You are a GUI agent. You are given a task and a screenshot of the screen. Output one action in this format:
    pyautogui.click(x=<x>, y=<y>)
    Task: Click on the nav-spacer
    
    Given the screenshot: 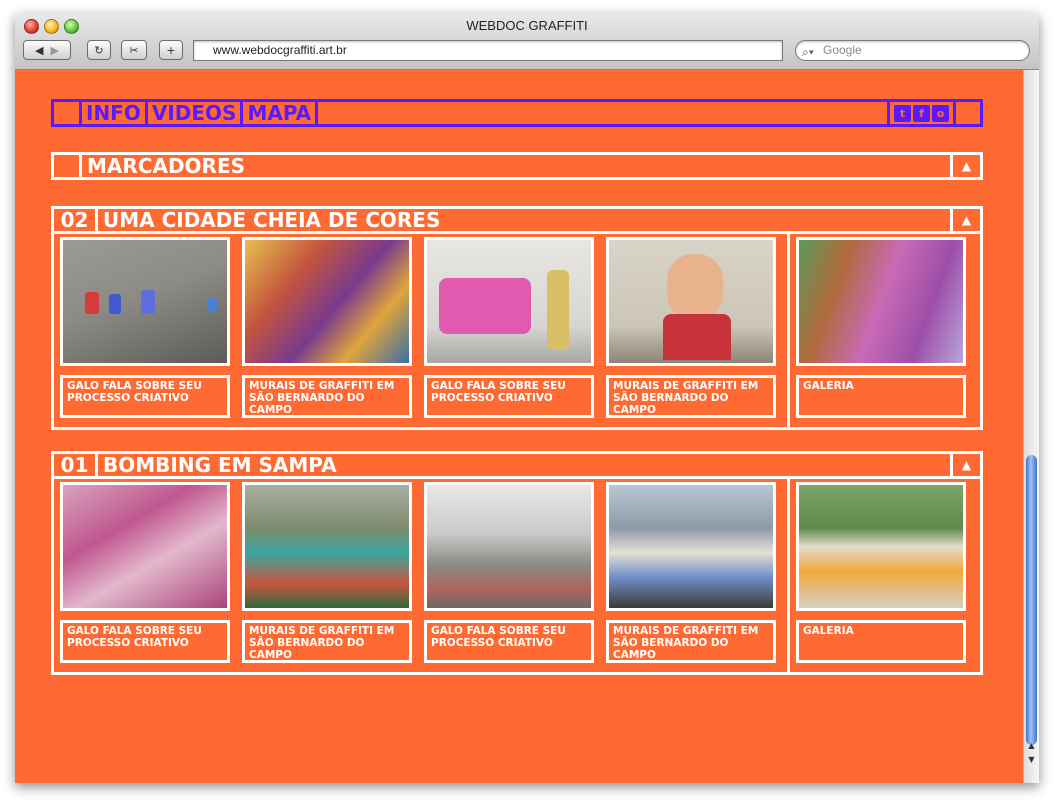 What is the action you would take?
    pyautogui.click(x=604, y=113)
    